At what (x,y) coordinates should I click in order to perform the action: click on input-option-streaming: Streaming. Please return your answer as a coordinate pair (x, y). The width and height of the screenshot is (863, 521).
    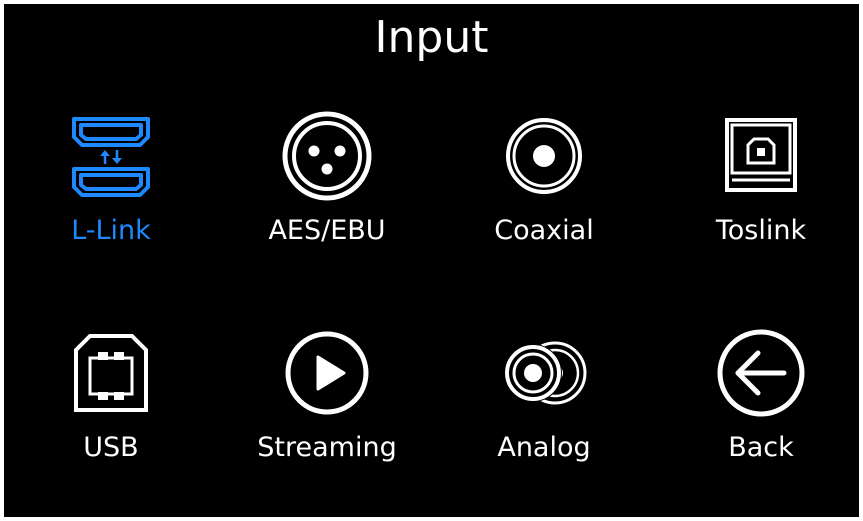
    Looking at the image, I should click on (327, 418).